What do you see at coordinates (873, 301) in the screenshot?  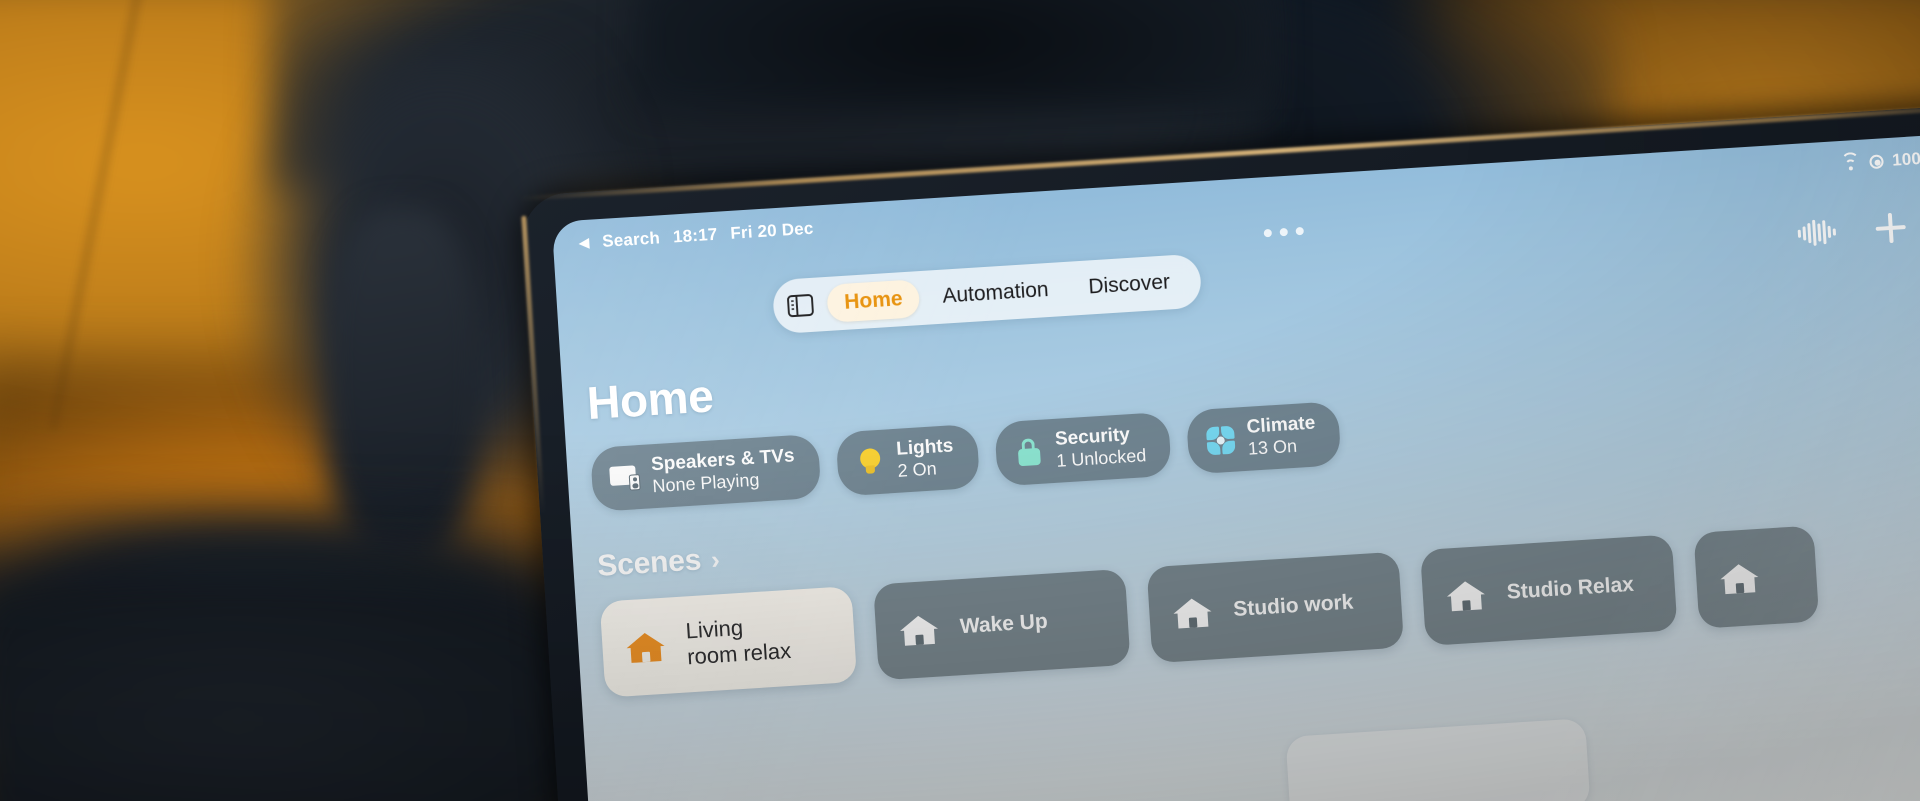 I see `tab-home: Home` at bounding box center [873, 301].